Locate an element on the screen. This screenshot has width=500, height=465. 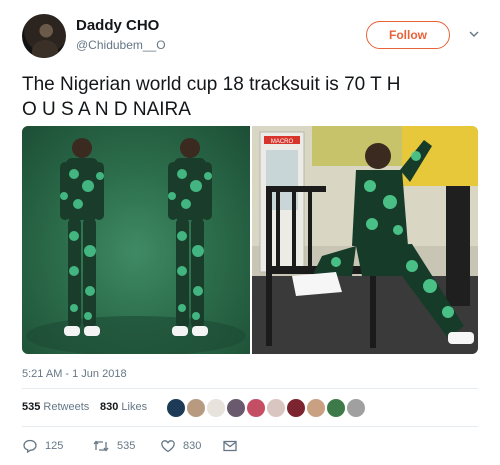
envelope-icon is located at coordinates (230, 446).